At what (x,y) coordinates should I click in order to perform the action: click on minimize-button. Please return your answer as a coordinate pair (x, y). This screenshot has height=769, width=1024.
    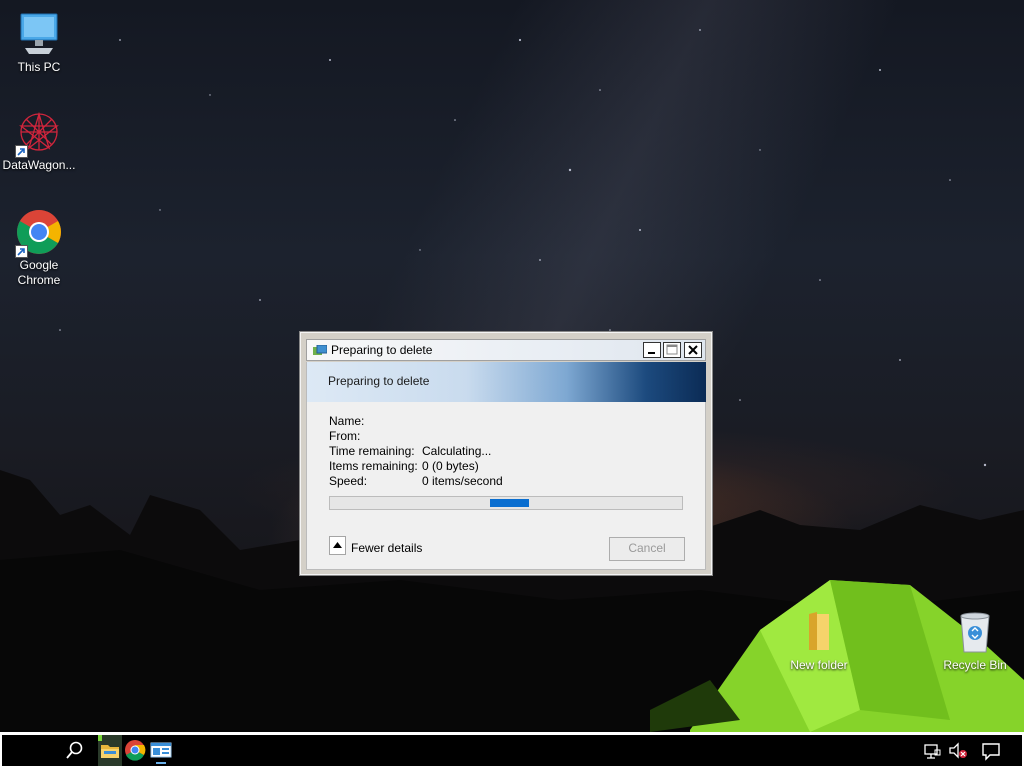
    Looking at the image, I should click on (652, 350).